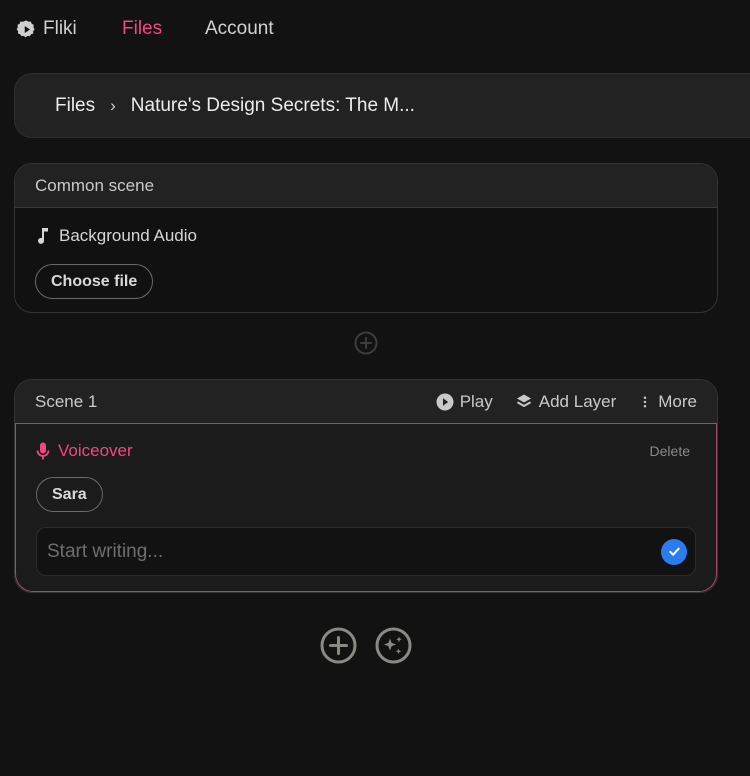  I want to click on scene-header: Scene 1 Play Add Layer More, so click(366, 402).